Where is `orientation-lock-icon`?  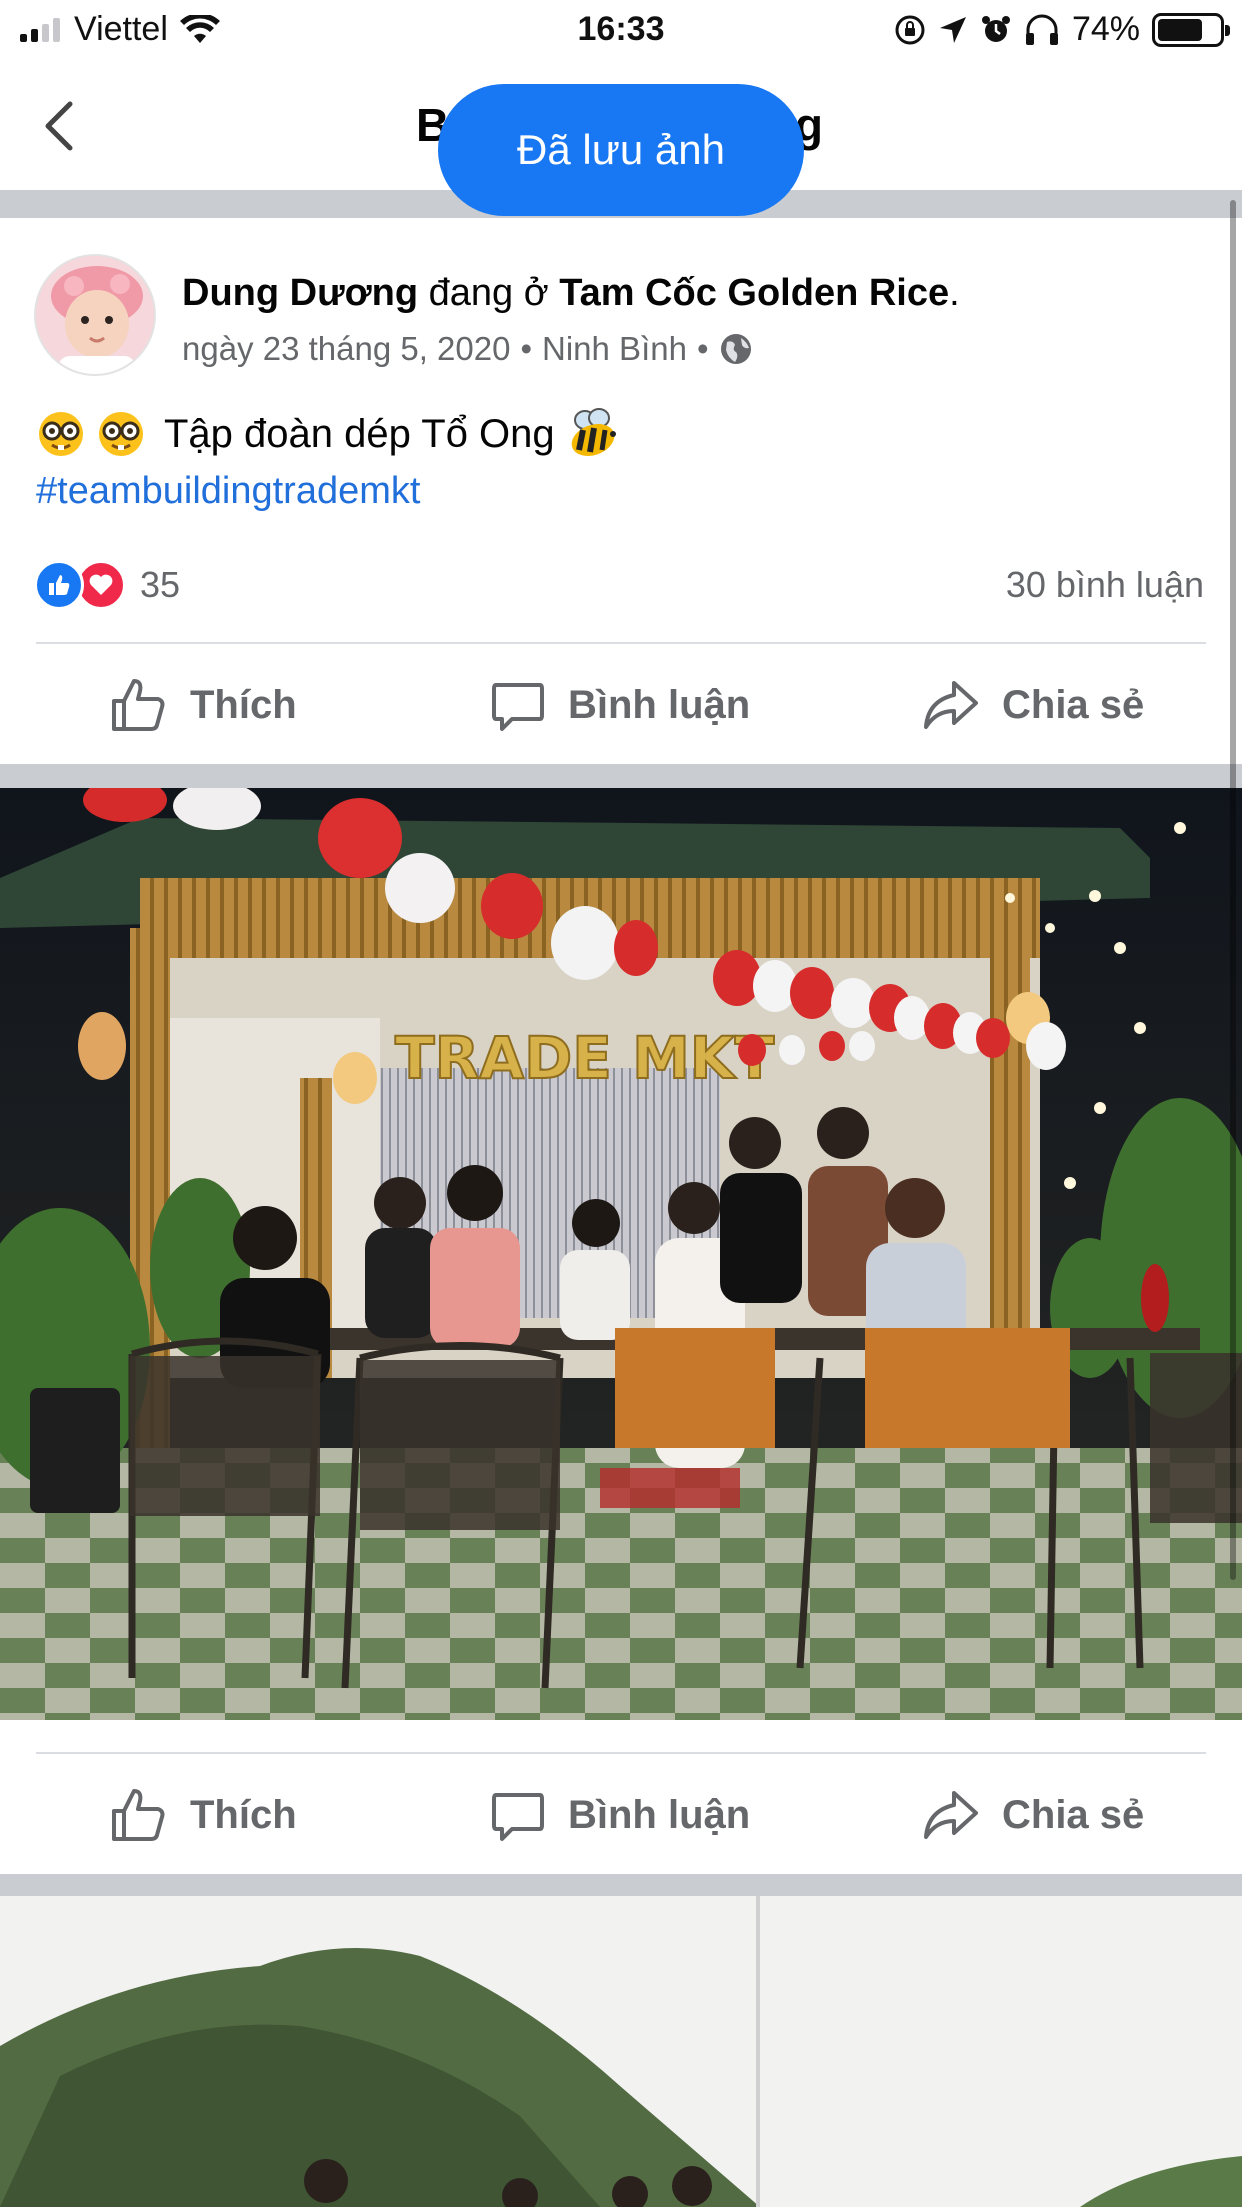
orientation-lock-icon is located at coordinates (910, 29).